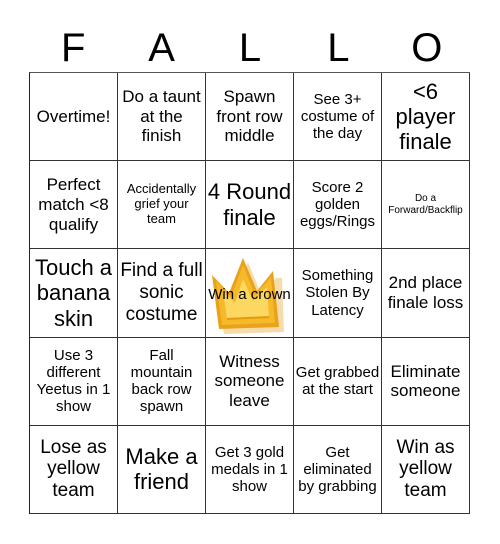 This screenshot has height=544, width=500. I want to click on bingo-cell: Get eliminated by grabbing, so click(338, 469).